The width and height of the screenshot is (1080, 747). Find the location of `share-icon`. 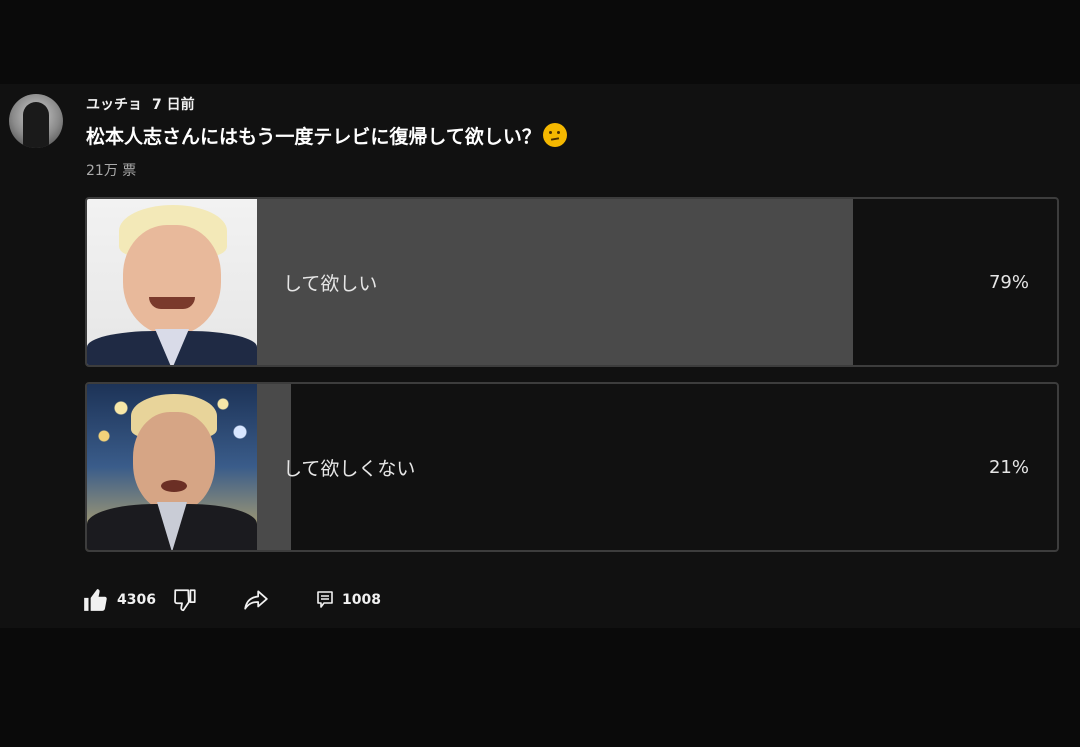

share-icon is located at coordinates (256, 600).